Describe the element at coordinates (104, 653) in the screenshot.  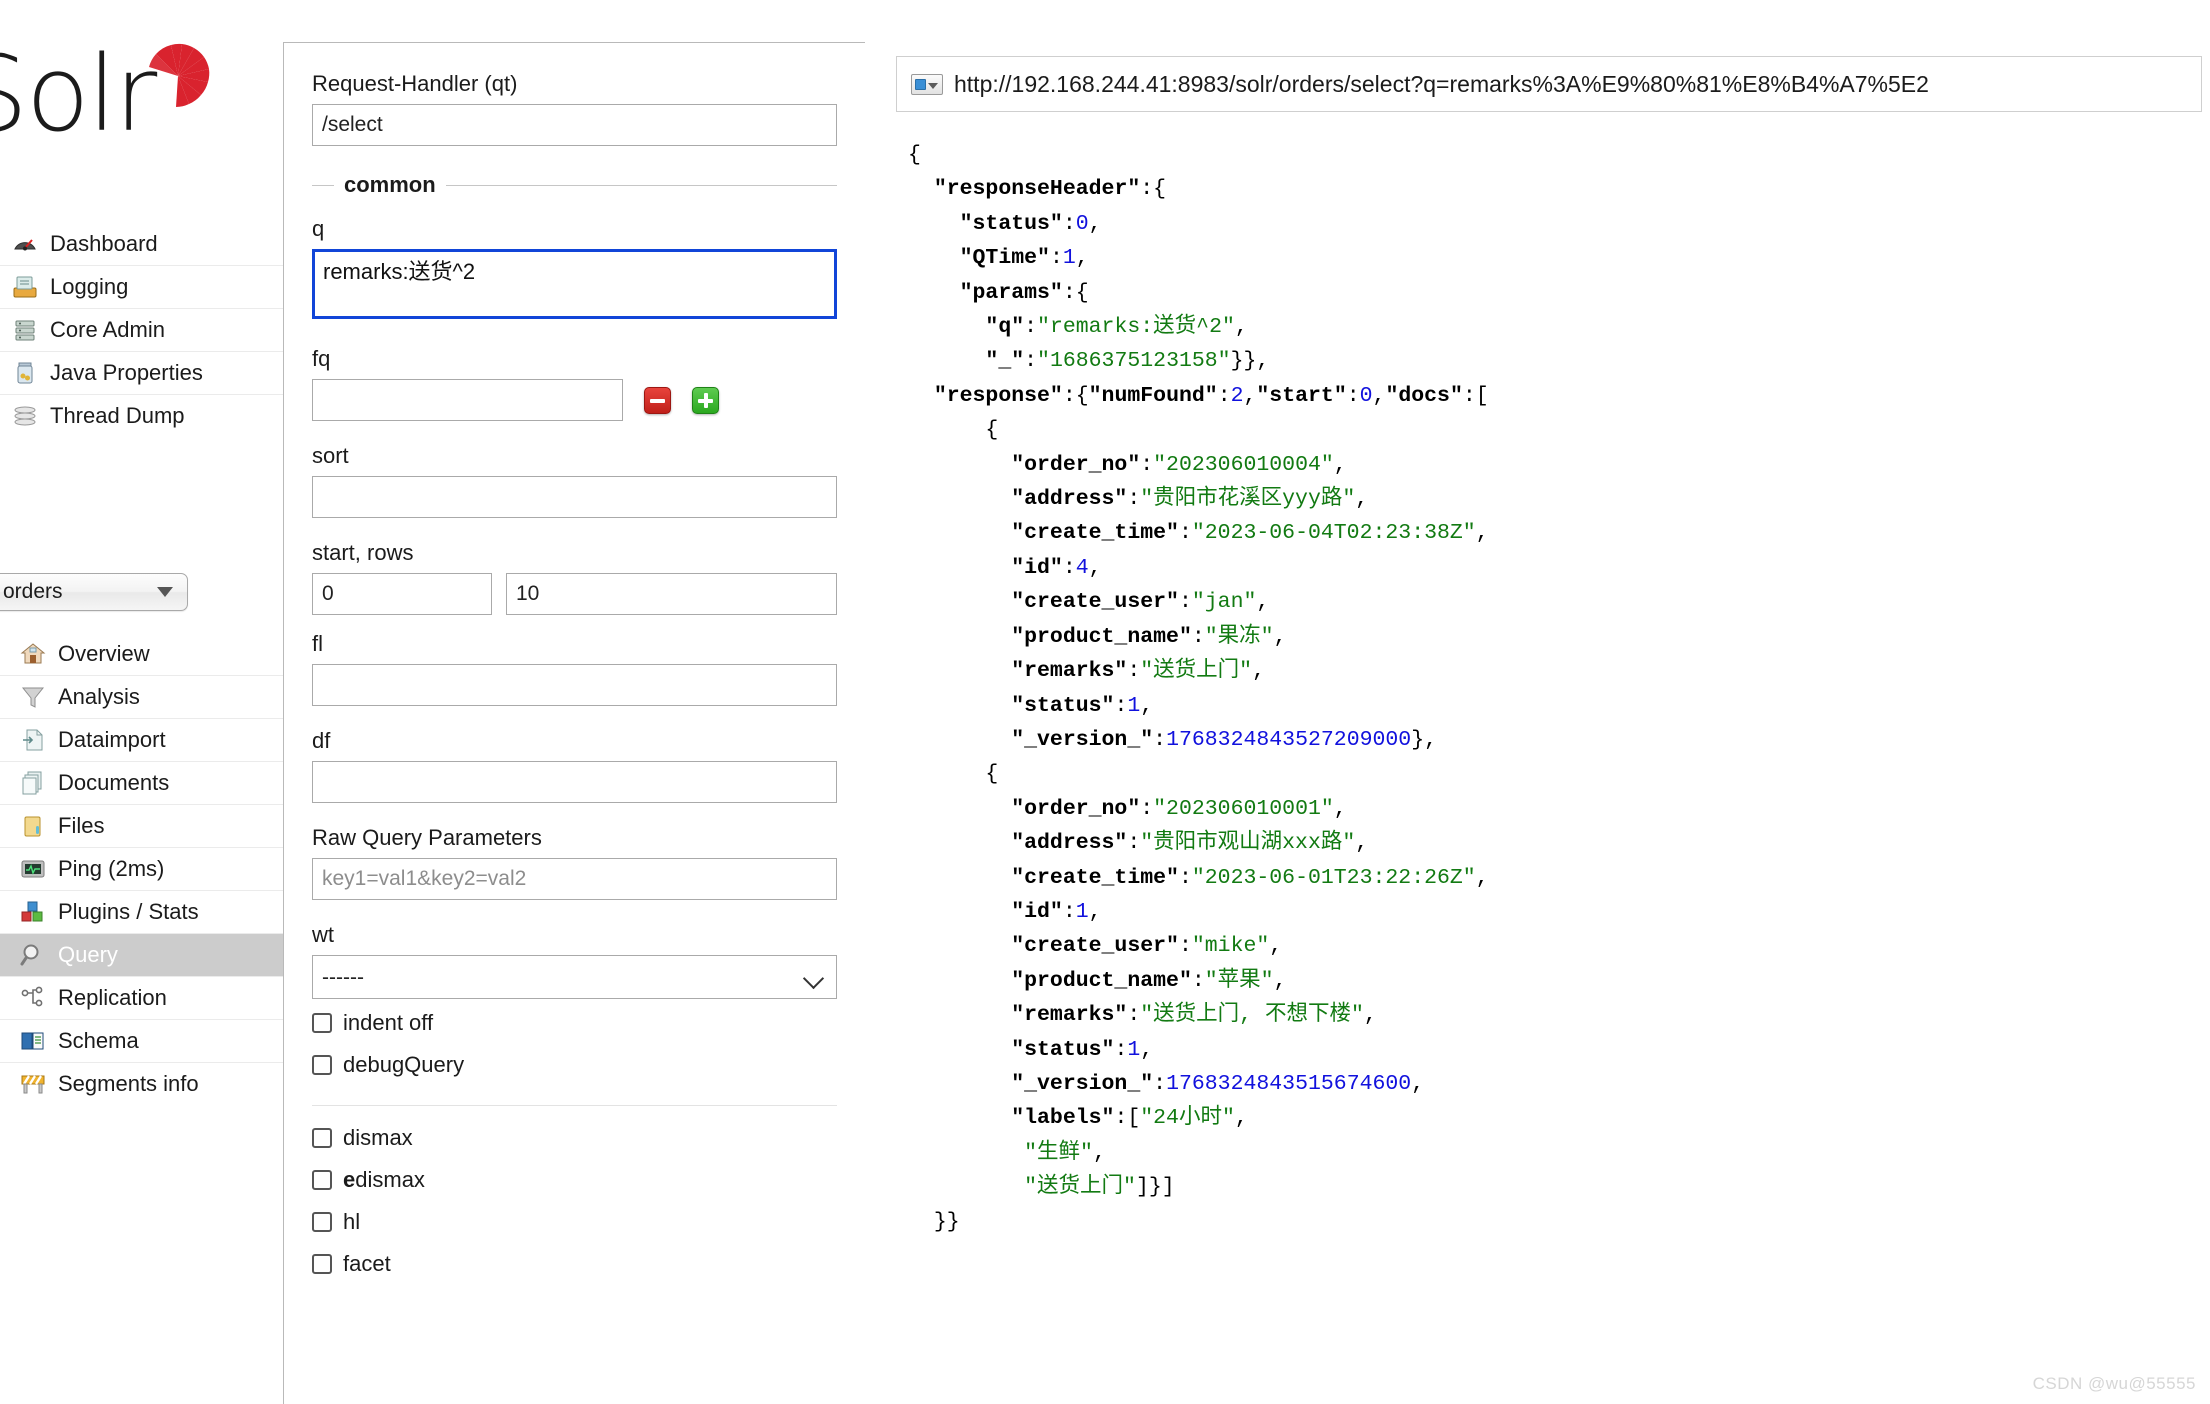
I see `sidebar-item-label: Overview` at that location.